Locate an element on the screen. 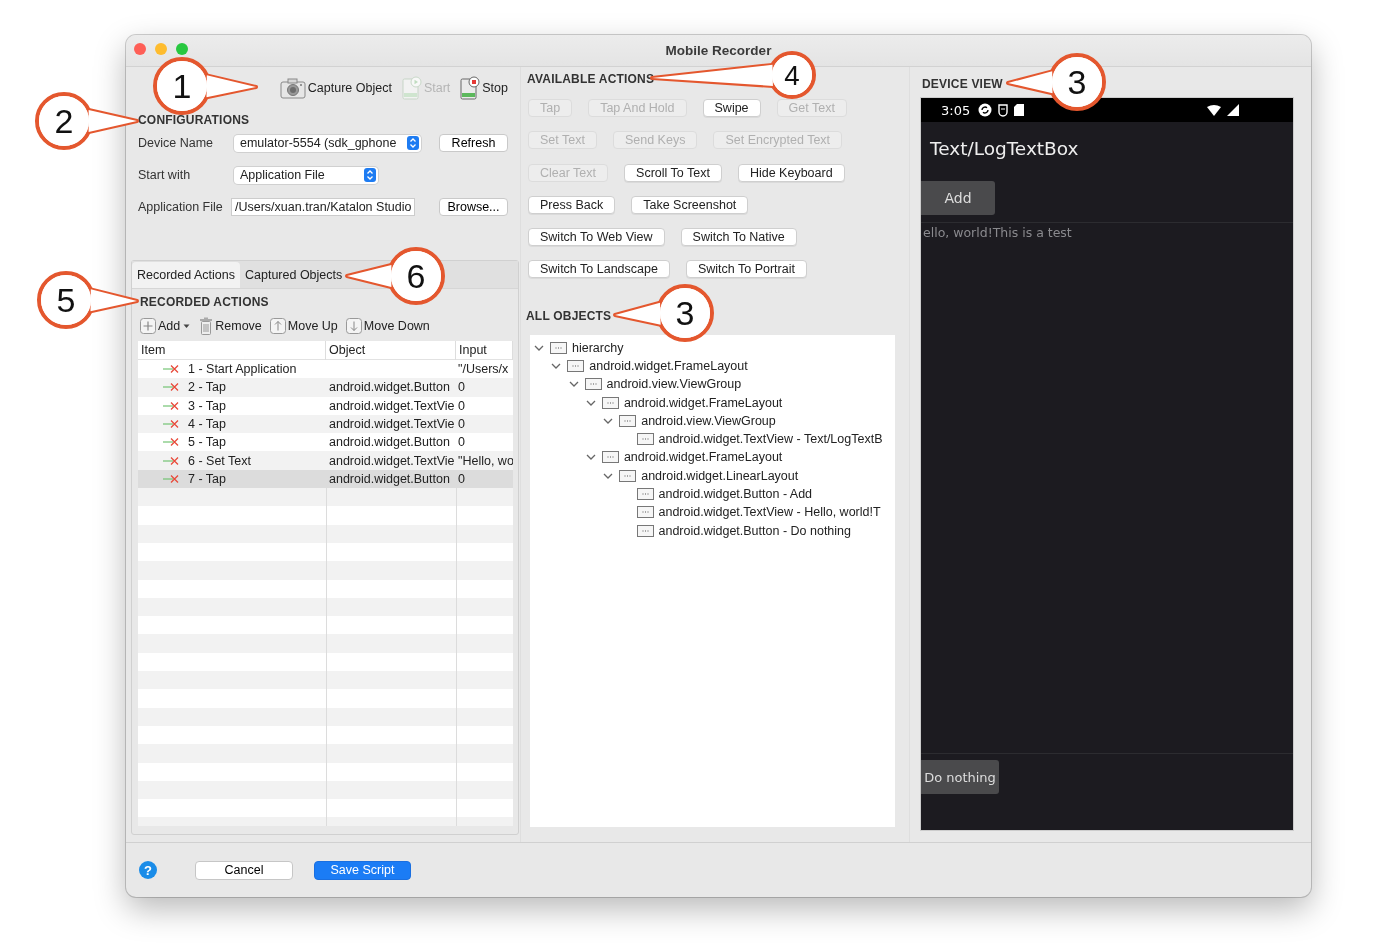 This screenshot has width=1382, height=946. trash-icon is located at coordinates (206, 326).